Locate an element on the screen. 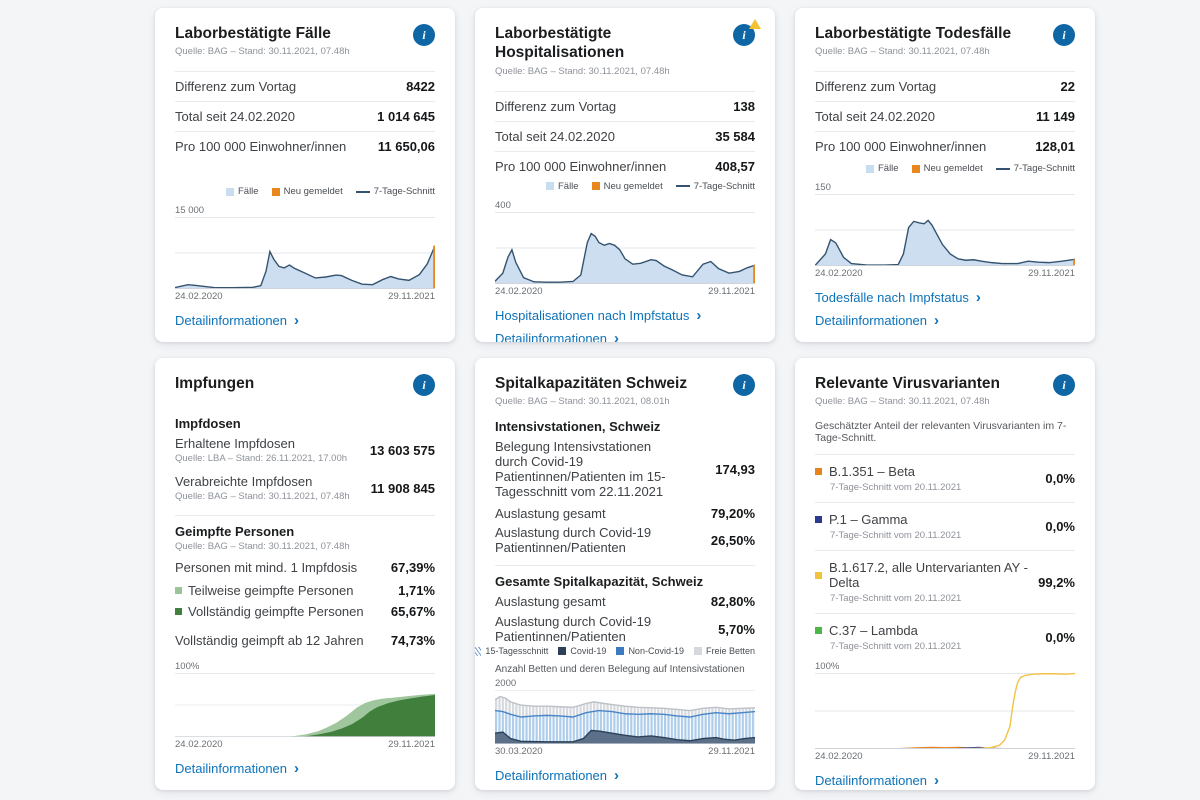 The image size is (1200, 800). hospitalisations-trend-chart is located at coordinates (625, 247).